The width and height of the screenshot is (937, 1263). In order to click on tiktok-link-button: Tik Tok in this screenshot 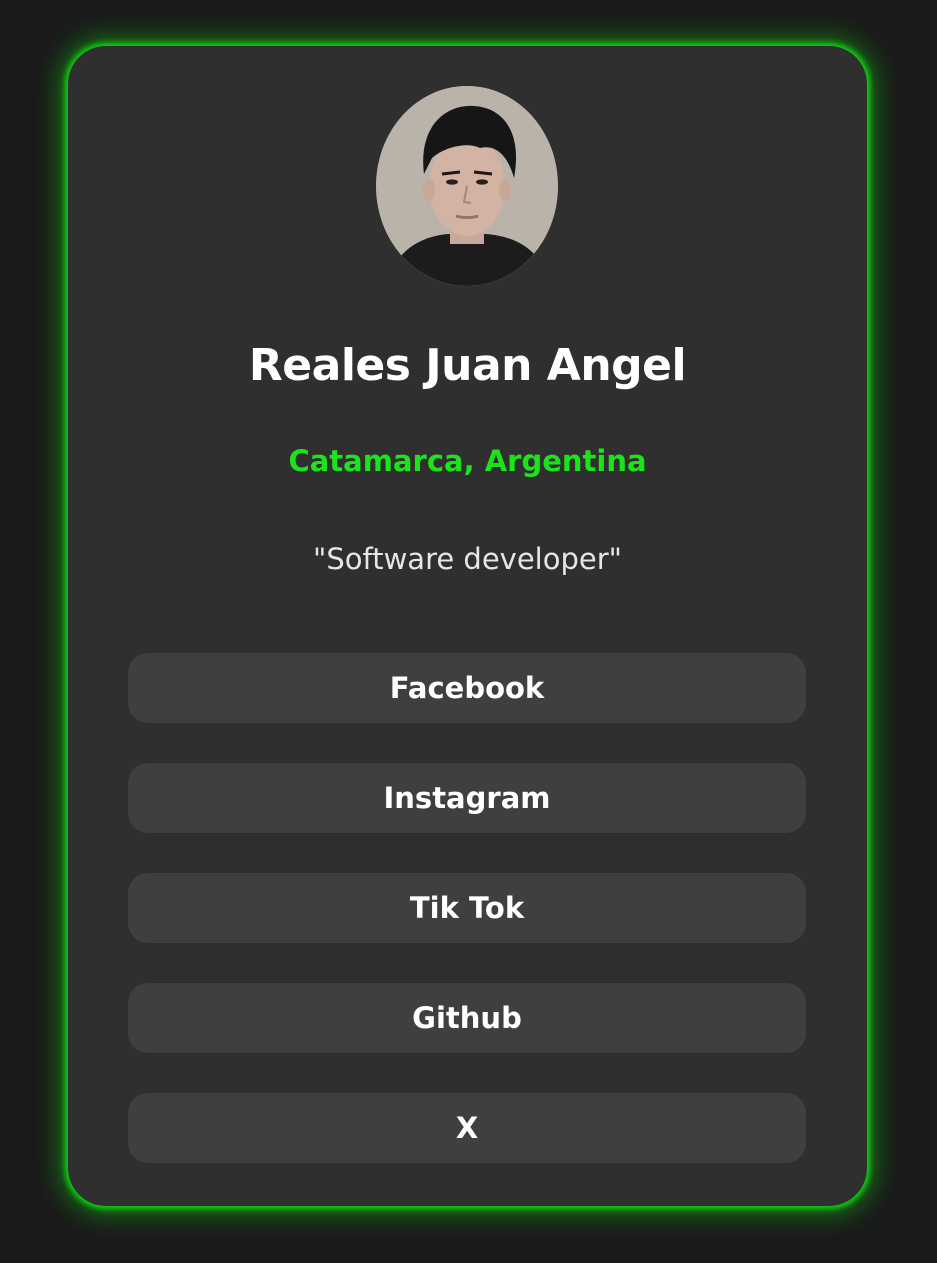, I will do `click(467, 908)`.